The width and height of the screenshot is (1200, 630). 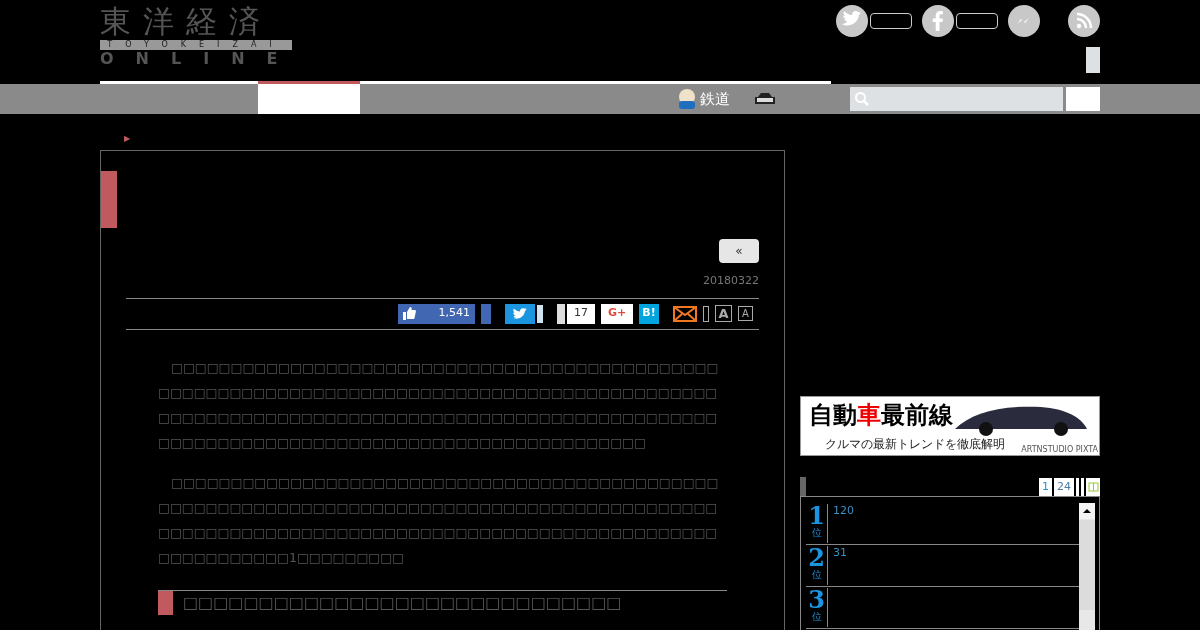 I want to click on article-paragraph: □□□□□□□□□□□□□□□□□□□□□□□□□□□□□□□□□□□□□□□□□□□□□□□□□□□□□□□□□□□□□□□□□□□□□□□□□□□□□□□□□□□□□□□□□□□□□□□□□□□□□□□□□□□□□□□□□□□□□□□□□□□□□□□□□□□□□□□□□□□□□□□□□□□□□□□□□□□□□□□□□□□□□□□□□□□□□□□□□□□□□, so click(x=439, y=405).